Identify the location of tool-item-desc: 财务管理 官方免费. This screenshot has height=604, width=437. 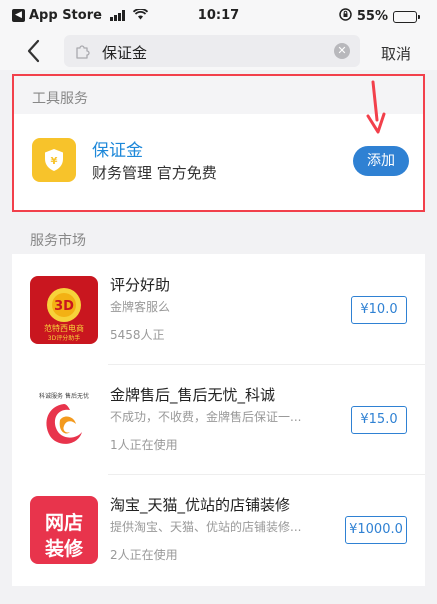
(154, 173).